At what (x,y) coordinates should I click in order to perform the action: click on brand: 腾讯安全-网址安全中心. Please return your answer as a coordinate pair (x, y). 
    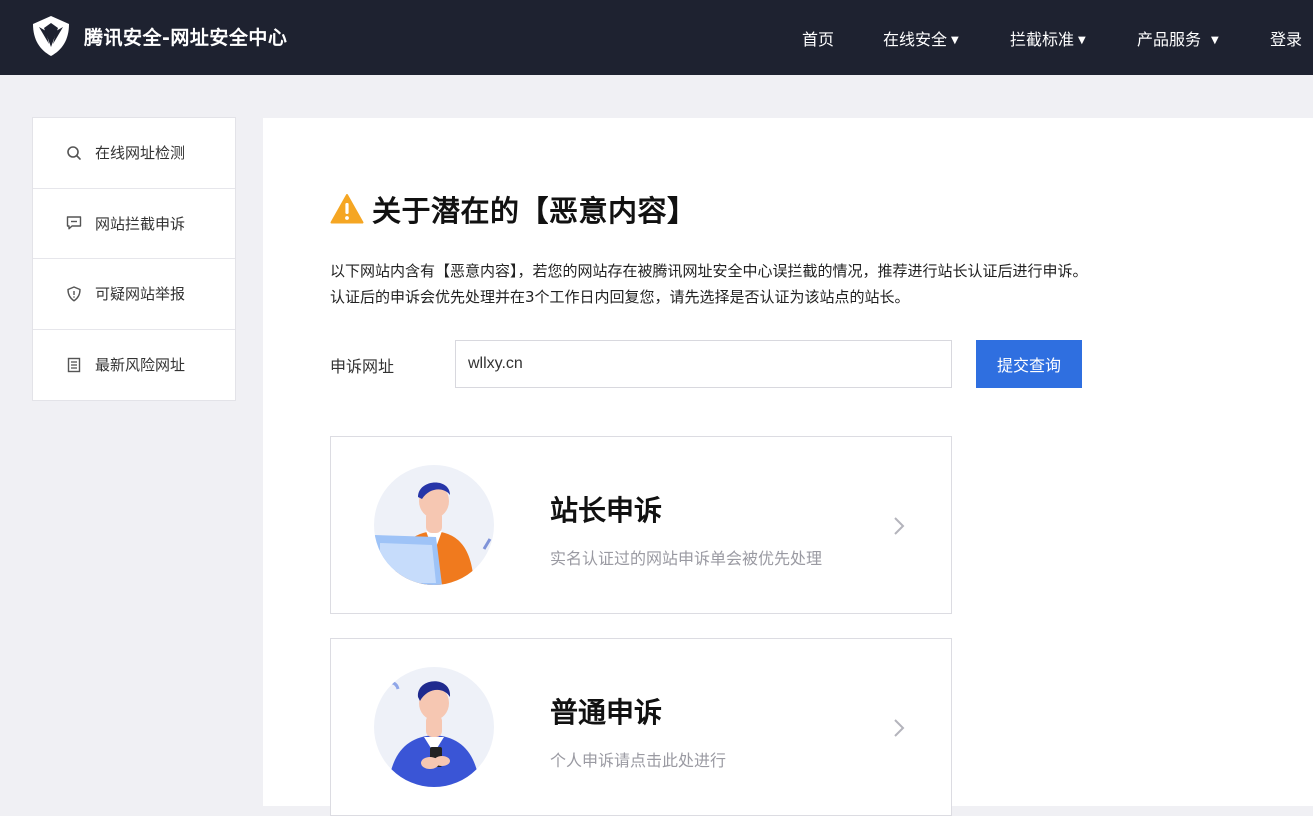
    Looking at the image, I should click on (158, 36).